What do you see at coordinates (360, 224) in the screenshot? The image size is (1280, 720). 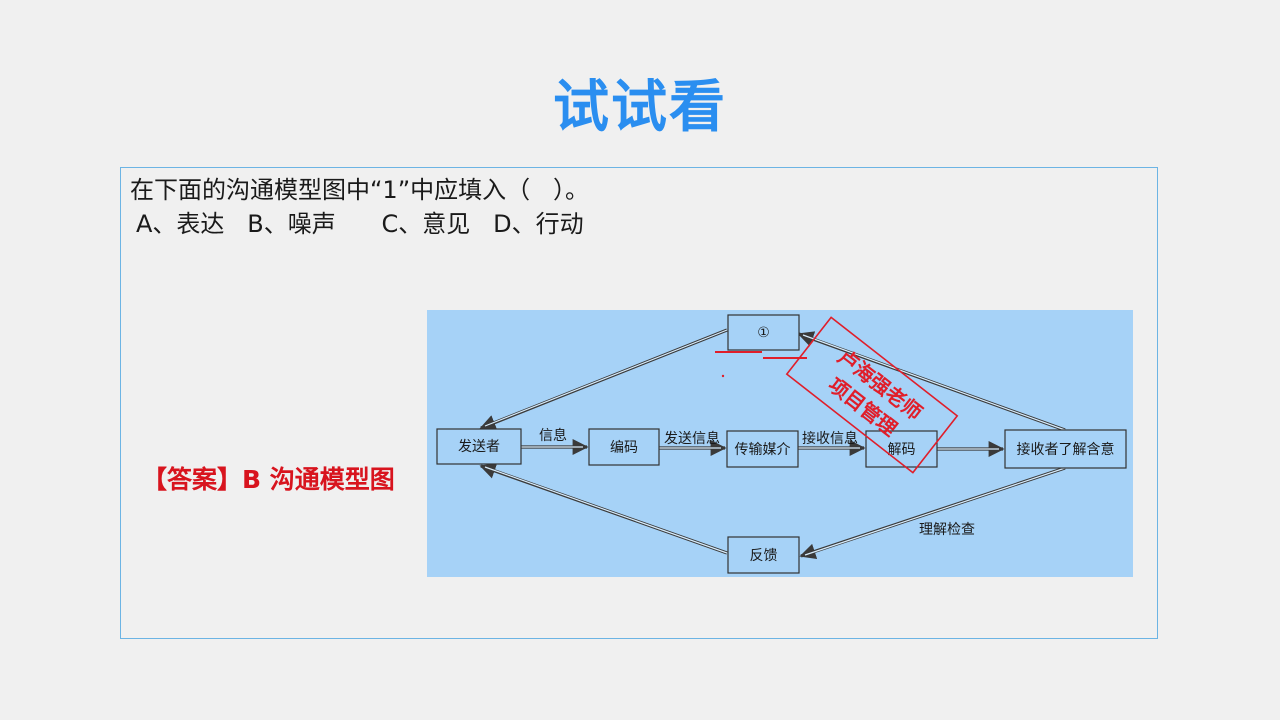 I see `answer-options: A、表达 B、噪声 C、意见 D、行动` at bounding box center [360, 224].